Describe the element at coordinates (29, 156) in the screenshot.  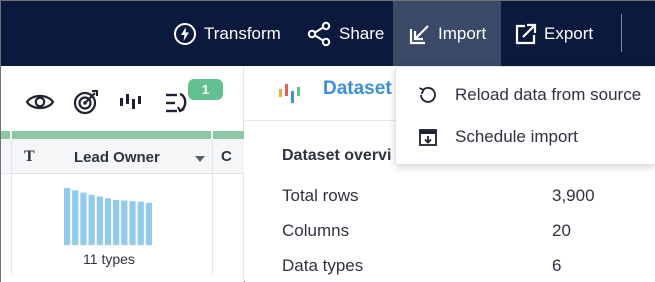
I see `text-type-icon: T` at that location.